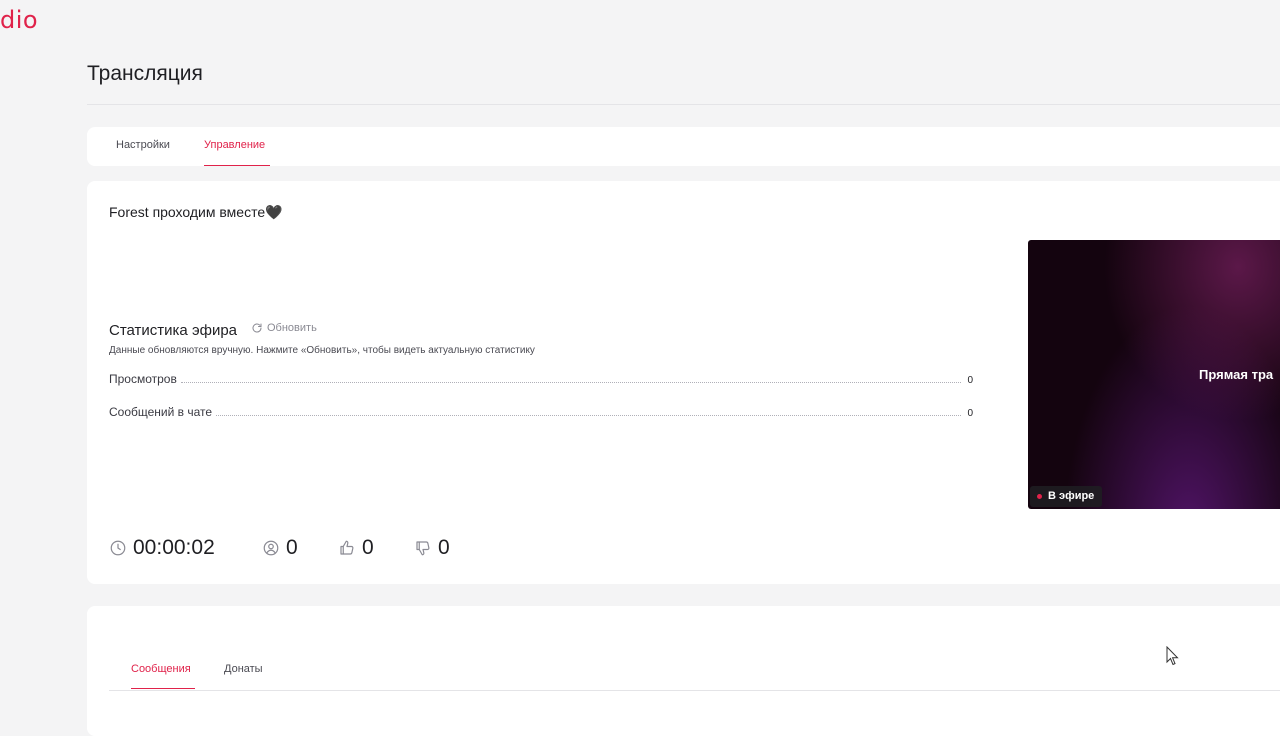 The image size is (1280, 736). What do you see at coordinates (683, 104) in the screenshot?
I see `title-divider` at bounding box center [683, 104].